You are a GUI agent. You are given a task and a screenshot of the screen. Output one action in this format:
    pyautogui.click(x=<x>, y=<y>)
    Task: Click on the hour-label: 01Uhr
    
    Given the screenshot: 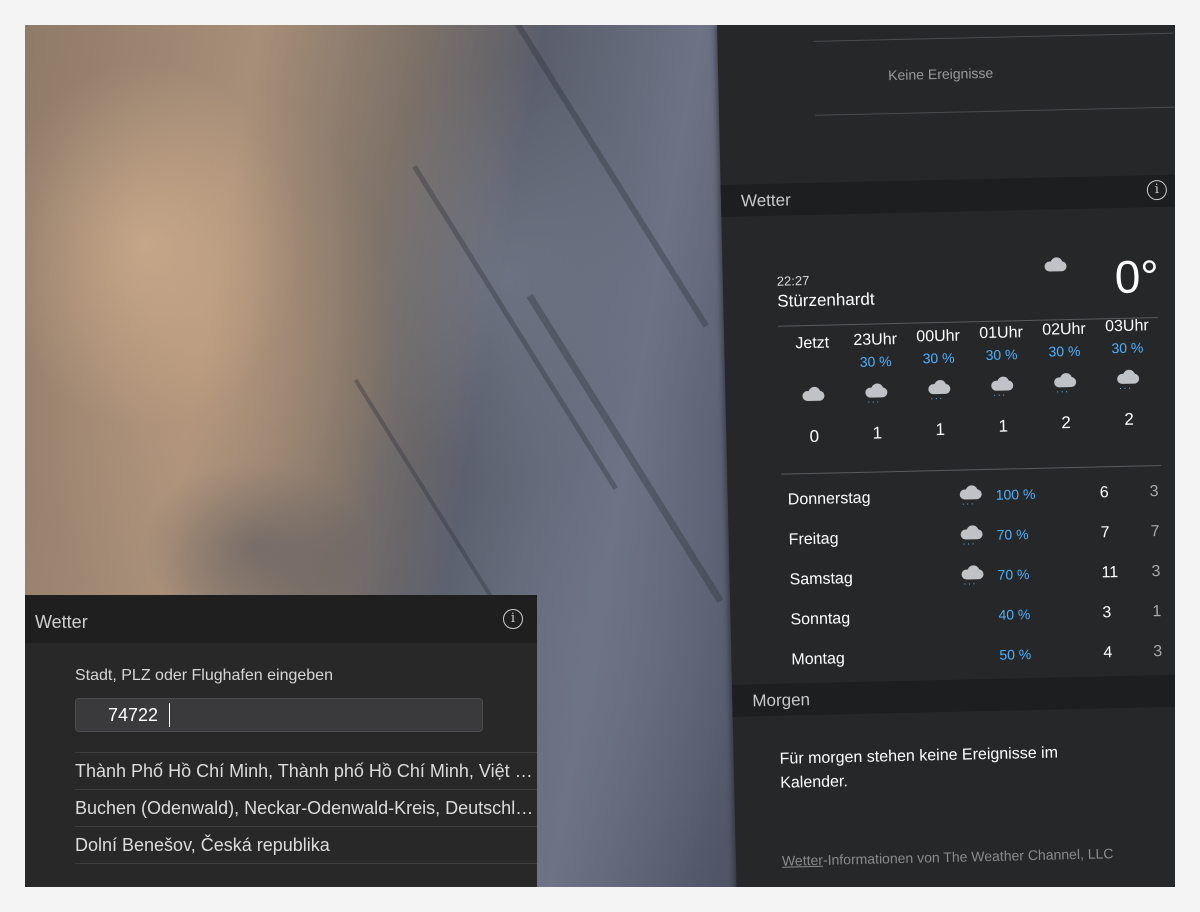 What is the action you would take?
    pyautogui.click(x=1001, y=333)
    